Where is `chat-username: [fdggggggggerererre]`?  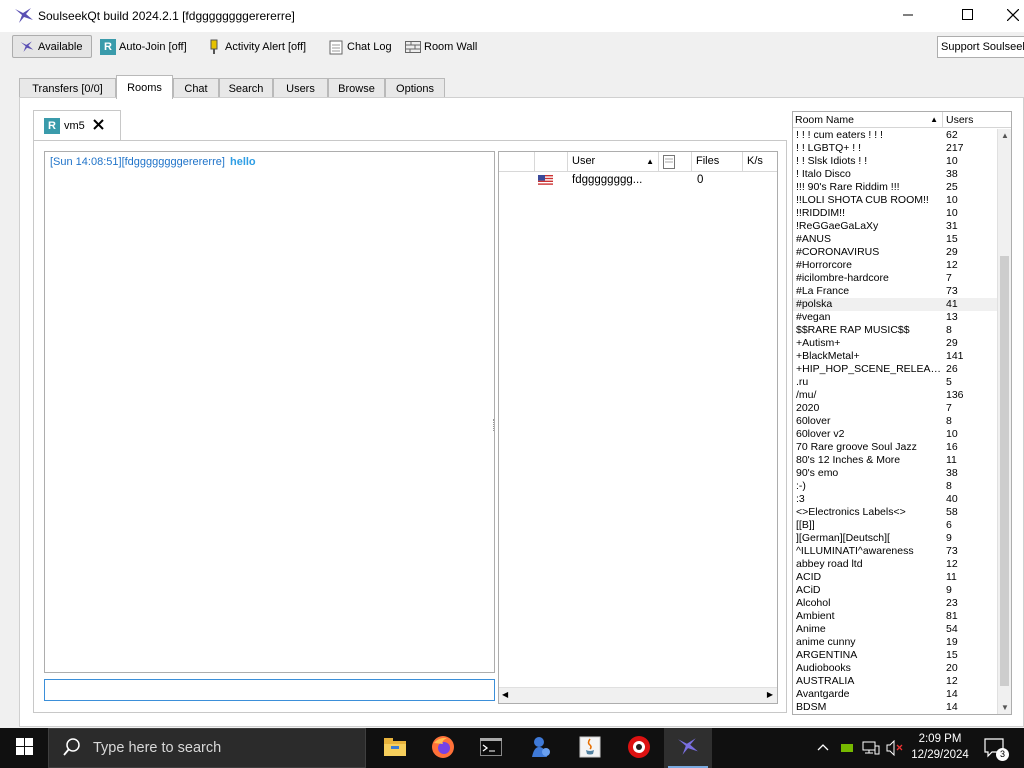
chat-username: [fdggggggggerererre] is located at coordinates (173, 162).